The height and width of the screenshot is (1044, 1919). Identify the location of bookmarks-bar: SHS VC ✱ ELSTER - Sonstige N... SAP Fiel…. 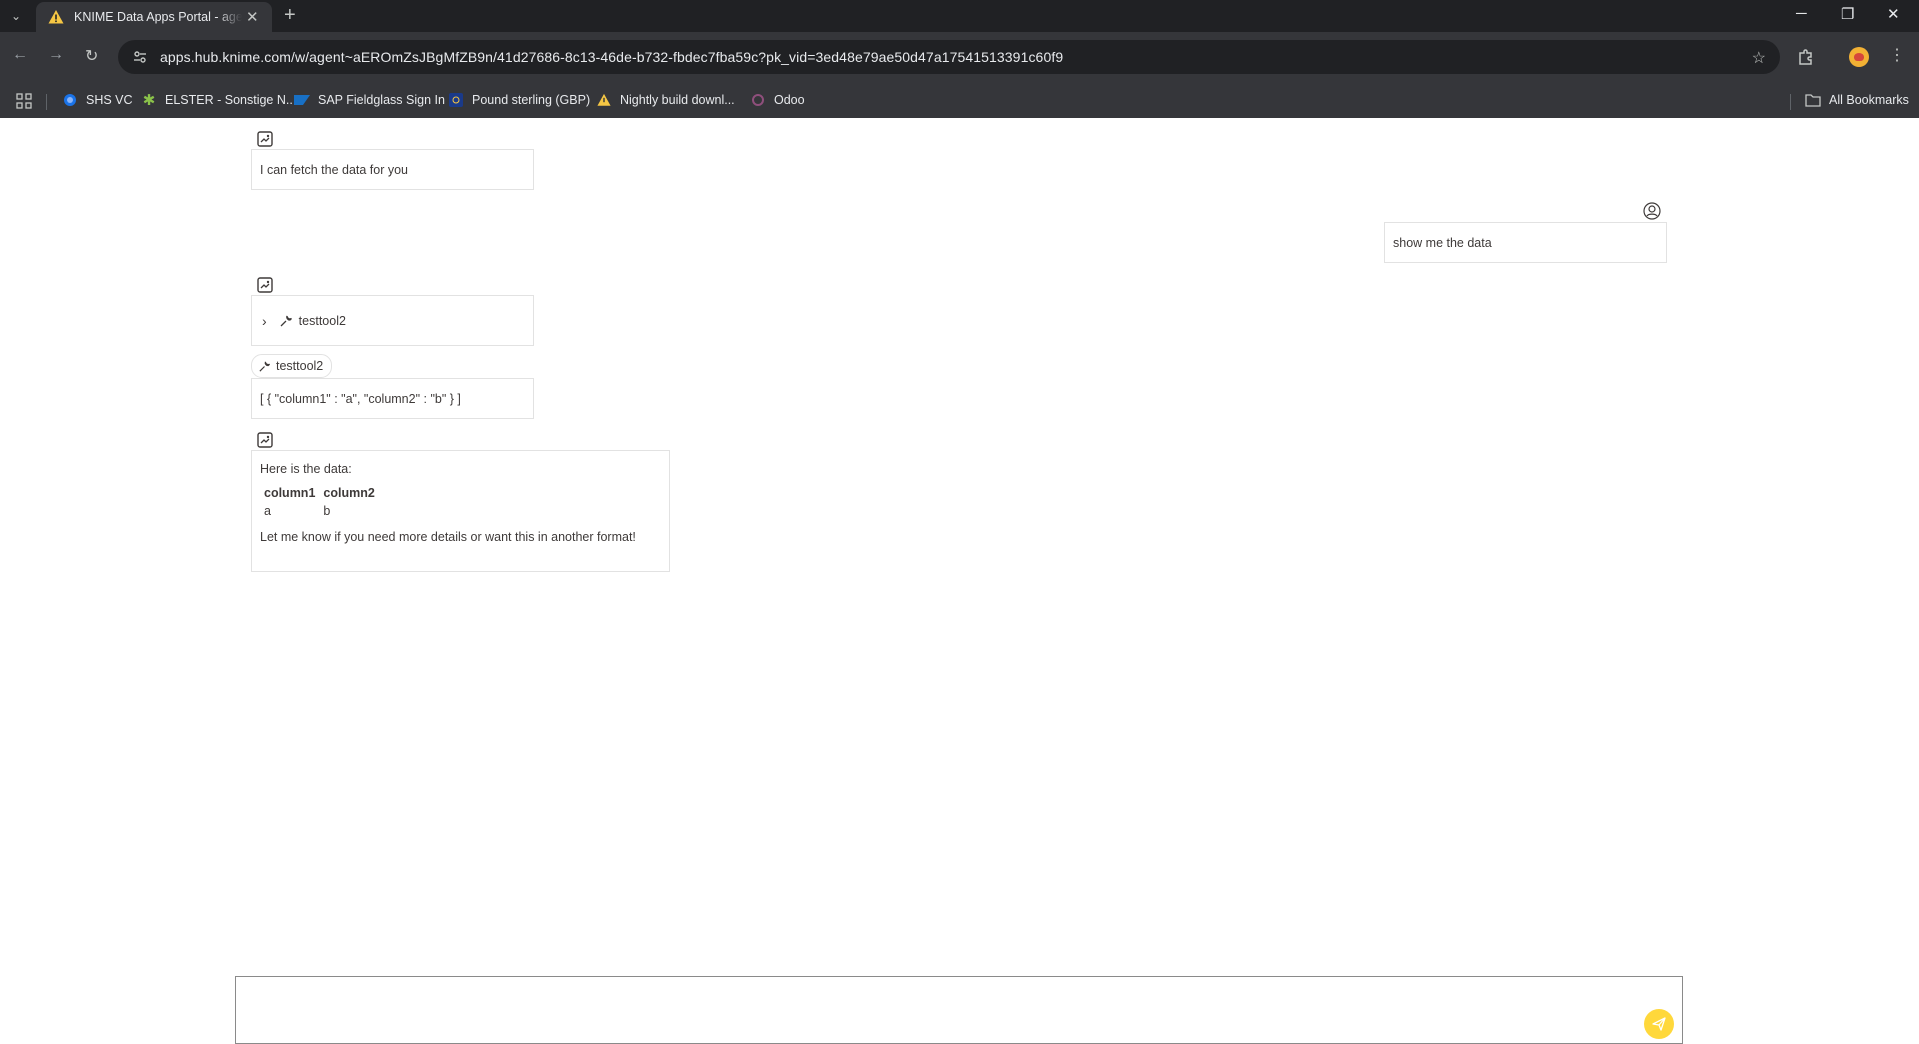
(959, 101).